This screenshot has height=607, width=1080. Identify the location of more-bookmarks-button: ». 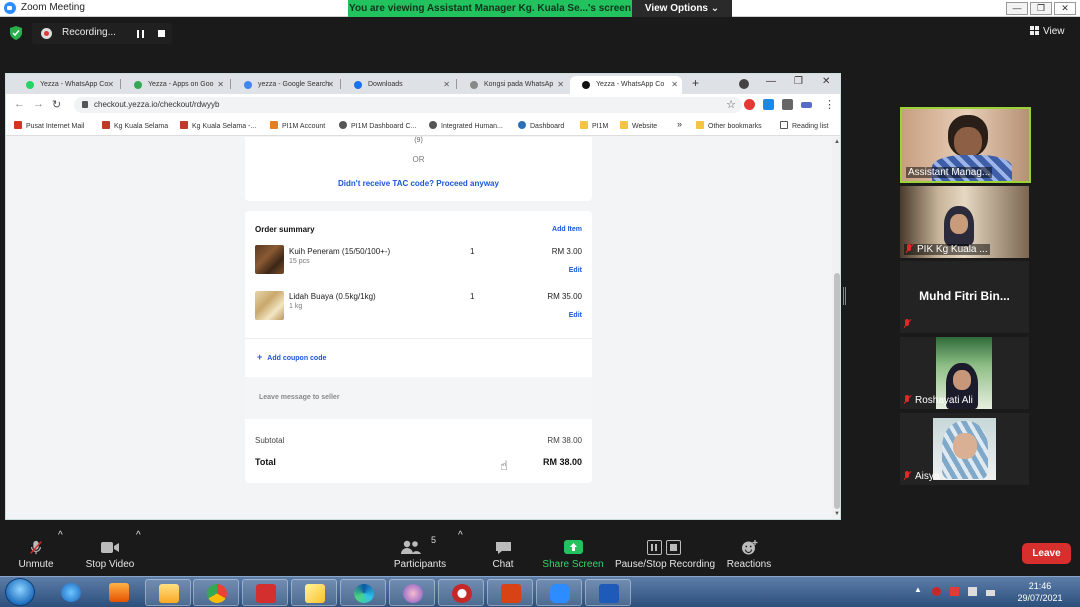
(679, 124).